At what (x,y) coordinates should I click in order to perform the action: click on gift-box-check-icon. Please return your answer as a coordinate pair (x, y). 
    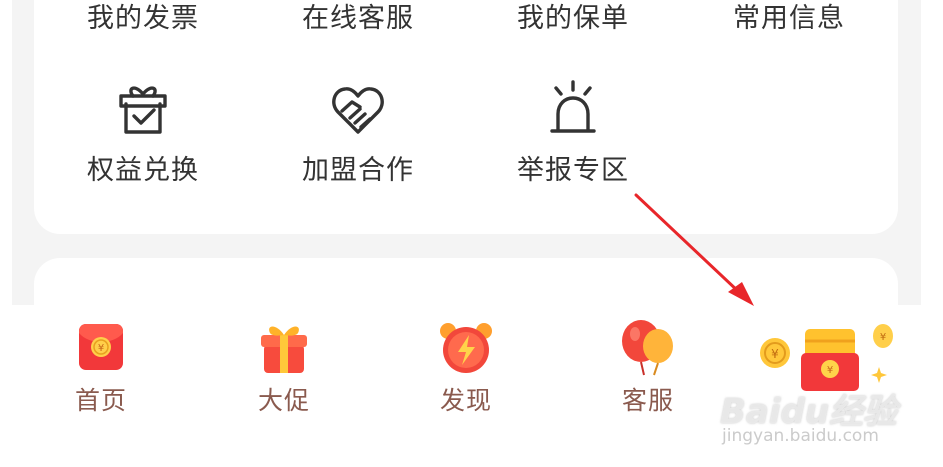
    Looking at the image, I should click on (143, 112).